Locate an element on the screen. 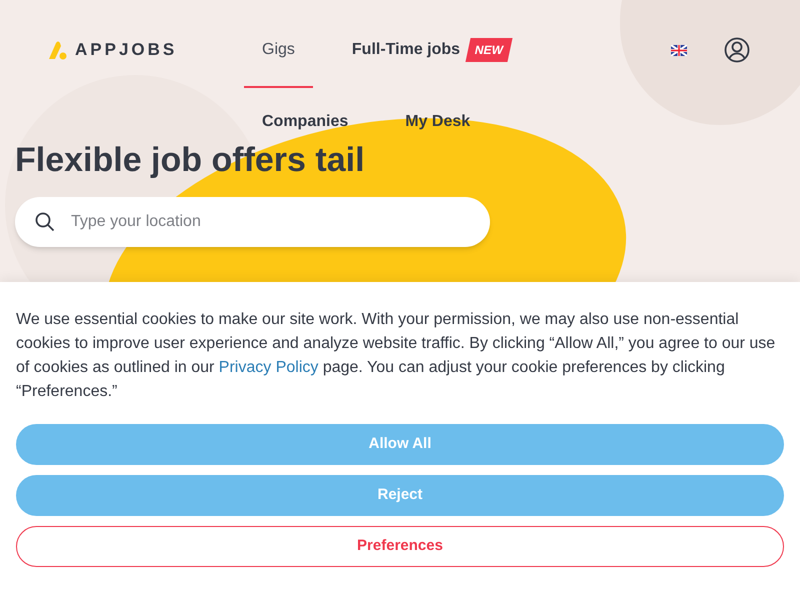 This screenshot has width=800, height=600. privacy-policy-link: Privacy Policy is located at coordinates (268, 367).